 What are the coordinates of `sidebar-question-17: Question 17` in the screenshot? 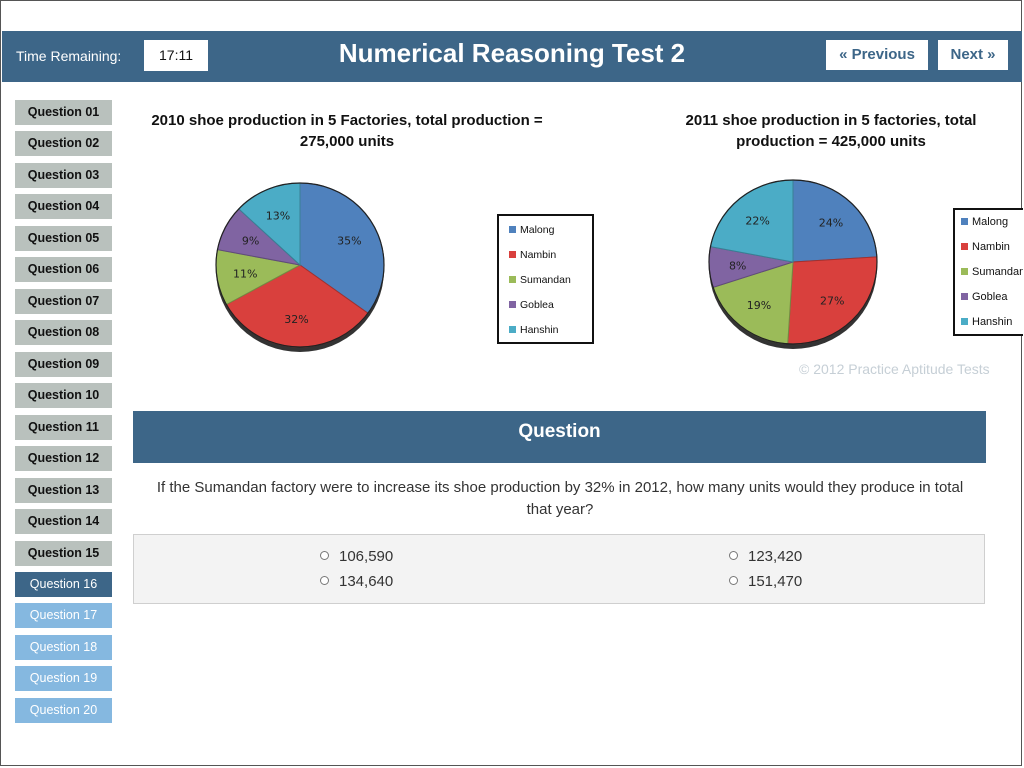 It's located at (63, 615).